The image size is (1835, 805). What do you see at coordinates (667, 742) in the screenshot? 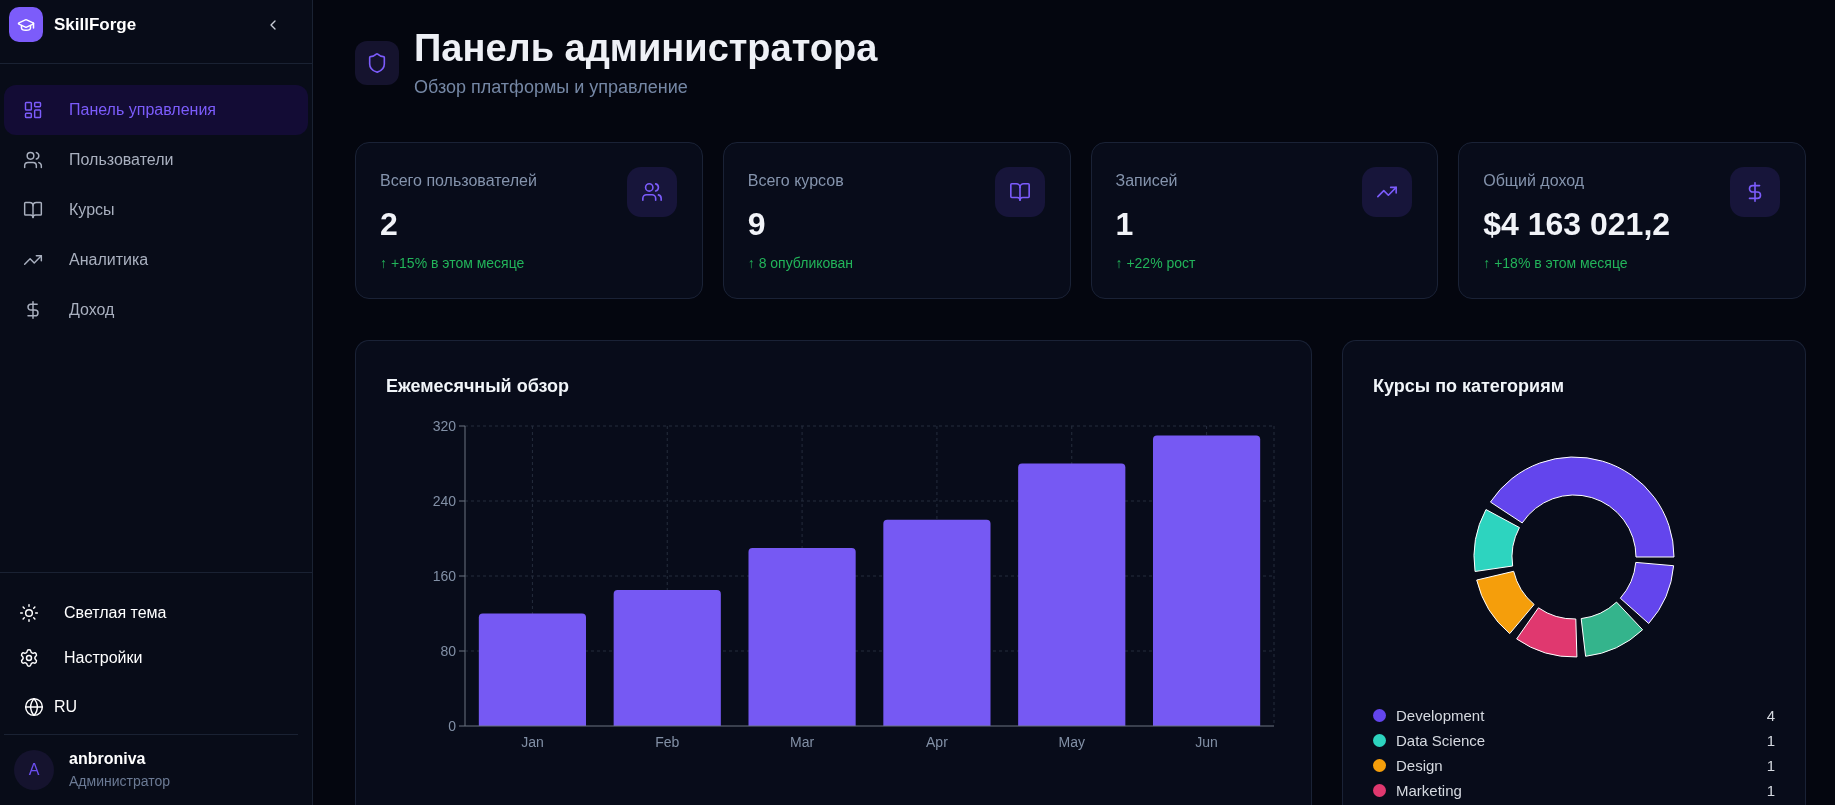
I see `x-axis-label: Feb` at bounding box center [667, 742].